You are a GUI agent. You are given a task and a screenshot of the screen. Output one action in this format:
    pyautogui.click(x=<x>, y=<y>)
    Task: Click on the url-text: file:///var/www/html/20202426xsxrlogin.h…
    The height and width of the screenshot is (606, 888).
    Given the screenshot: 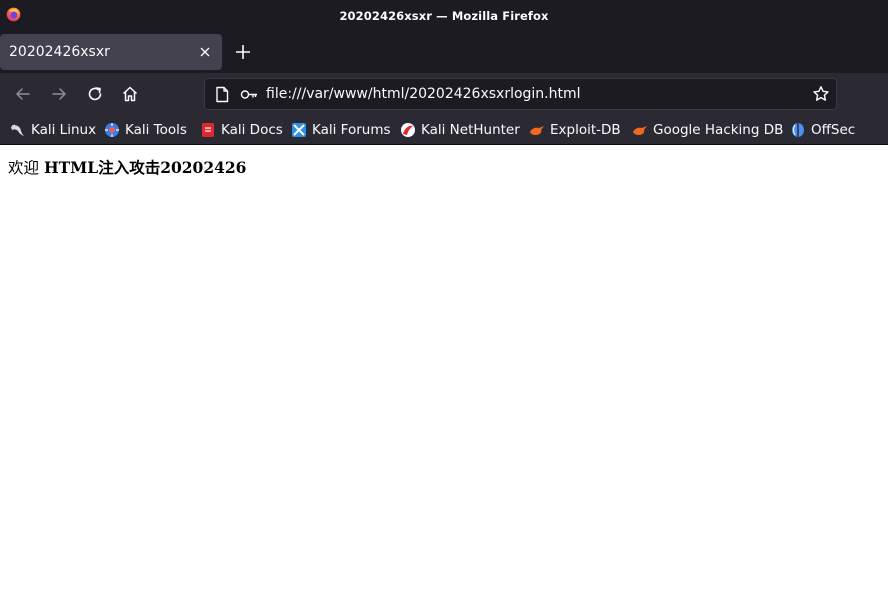 What is the action you would take?
    pyautogui.click(x=423, y=94)
    